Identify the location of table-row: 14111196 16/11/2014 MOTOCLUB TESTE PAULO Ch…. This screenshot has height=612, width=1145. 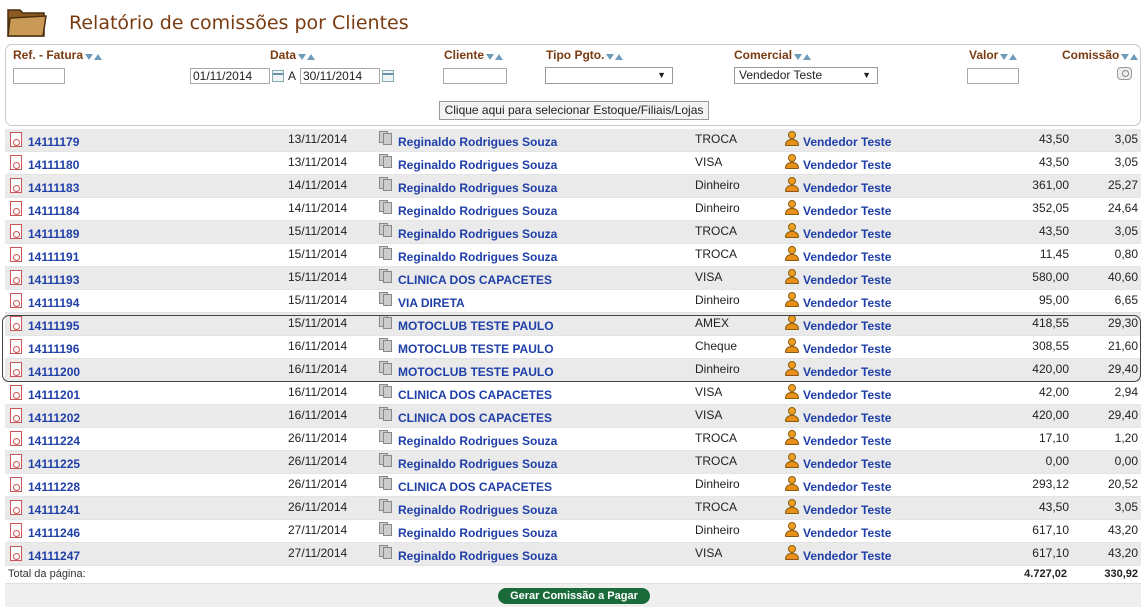
(573, 347).